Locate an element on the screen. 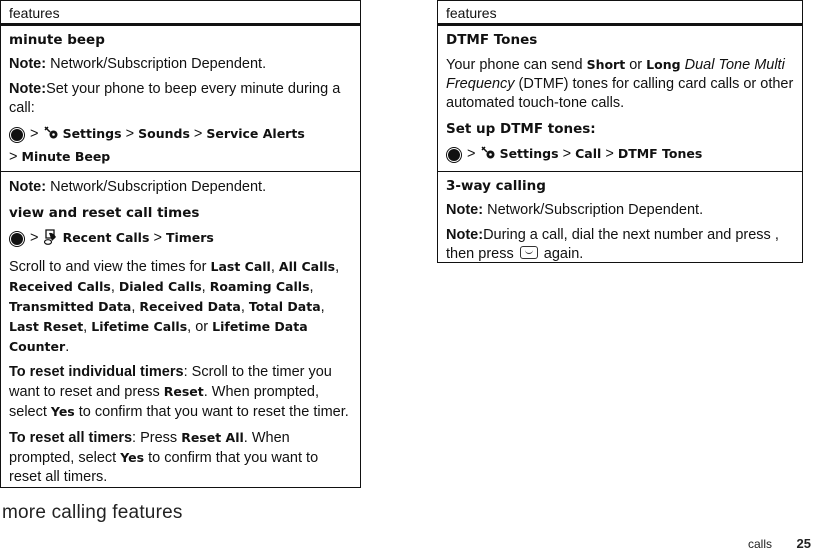  page-title: more calling features is located at coordinates (92, 512).